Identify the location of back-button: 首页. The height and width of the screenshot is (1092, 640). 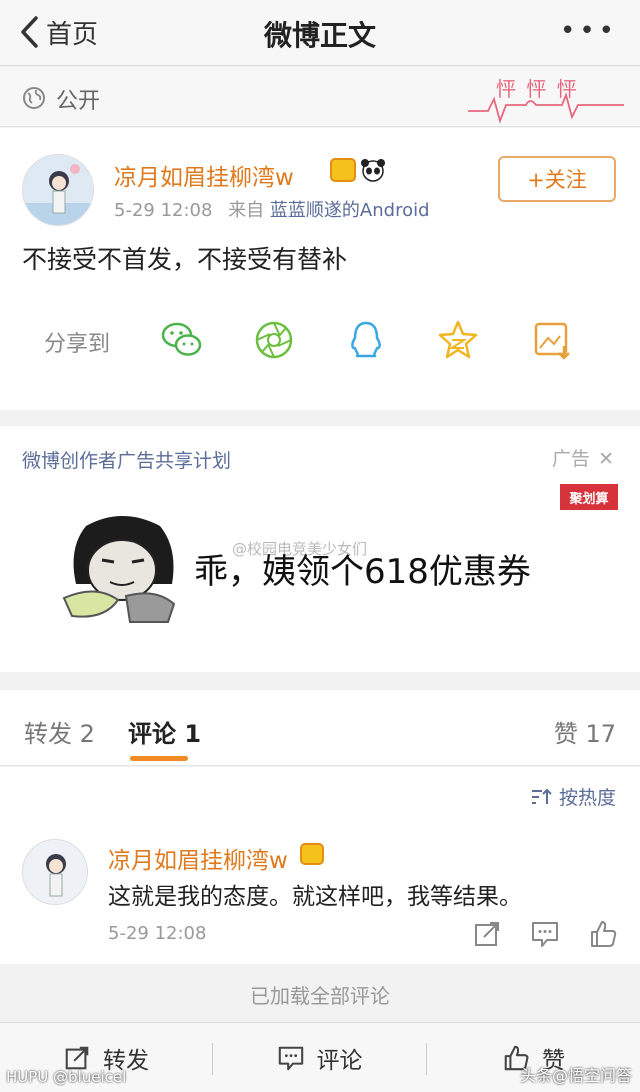
(58, 32).